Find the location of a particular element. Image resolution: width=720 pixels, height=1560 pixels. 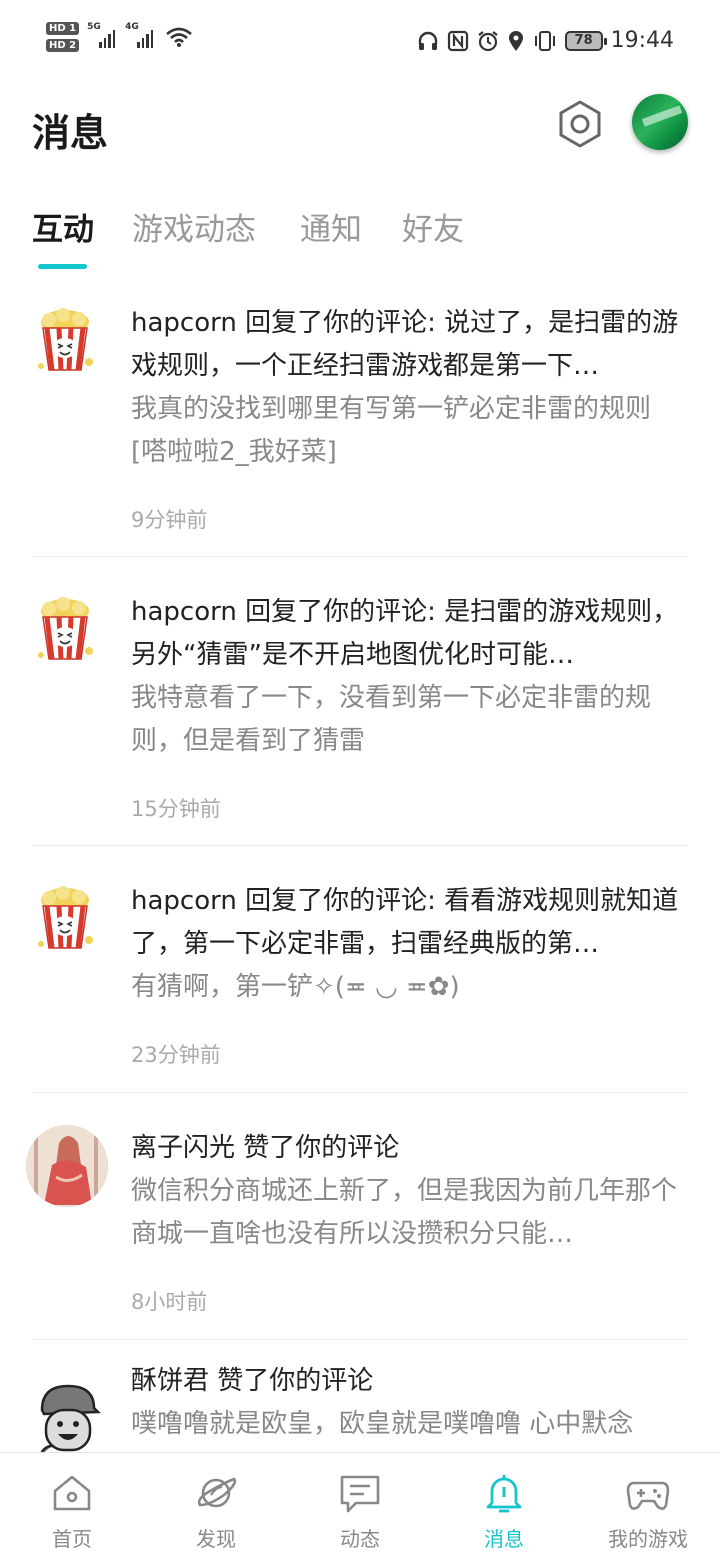

tab-game-news: 游戏动态 is located at coordinates (194, 226).